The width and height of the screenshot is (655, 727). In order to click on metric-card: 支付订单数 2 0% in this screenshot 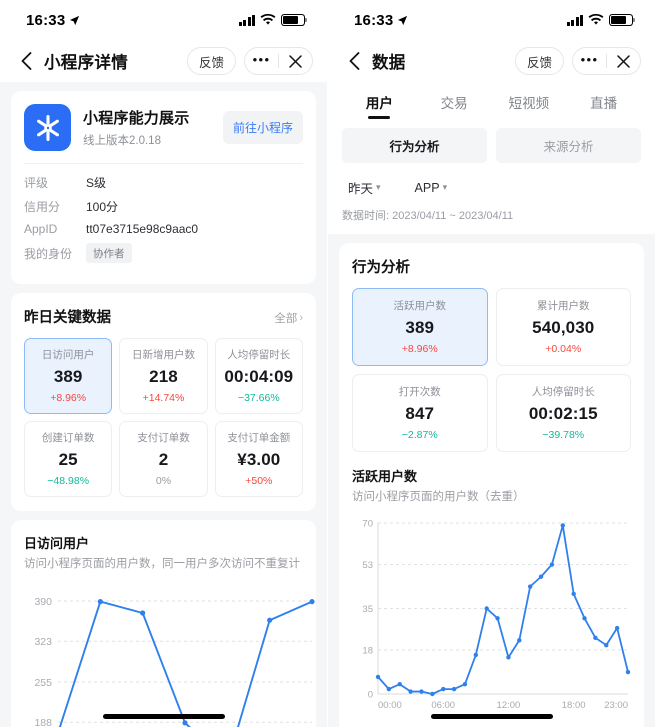, I will do `click(163, 459)`.